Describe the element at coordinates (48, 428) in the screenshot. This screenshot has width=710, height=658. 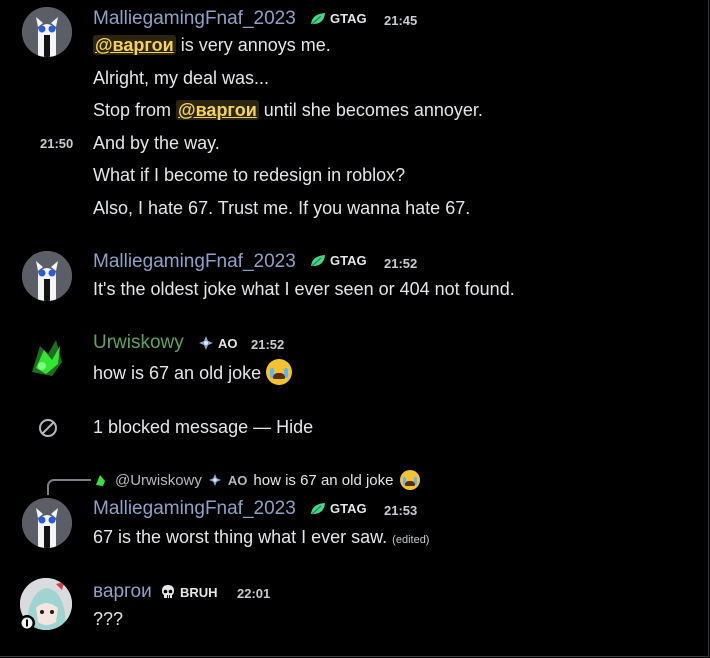
I see `blocked-circle-icon` at that location.